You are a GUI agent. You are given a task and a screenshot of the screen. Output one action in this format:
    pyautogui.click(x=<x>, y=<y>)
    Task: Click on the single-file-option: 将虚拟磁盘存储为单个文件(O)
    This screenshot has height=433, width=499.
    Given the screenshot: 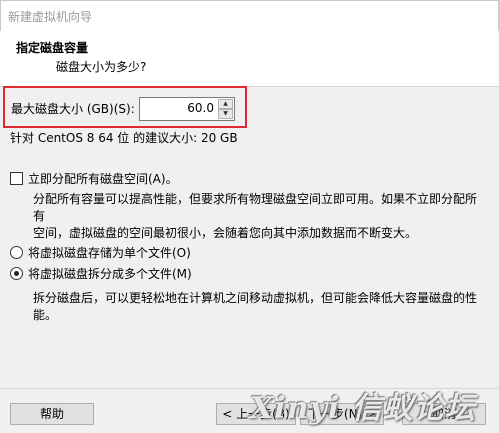 What is the action you would take?
    pyautogui.click(x=100, y=252)
    